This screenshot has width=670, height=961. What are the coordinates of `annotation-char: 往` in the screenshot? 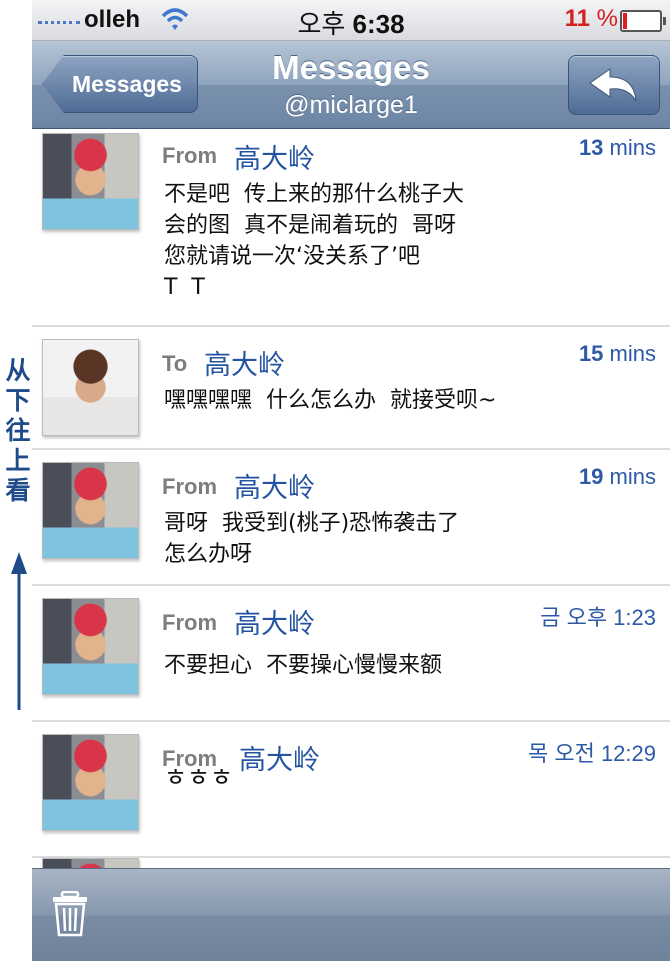 It's located at (18, 430).